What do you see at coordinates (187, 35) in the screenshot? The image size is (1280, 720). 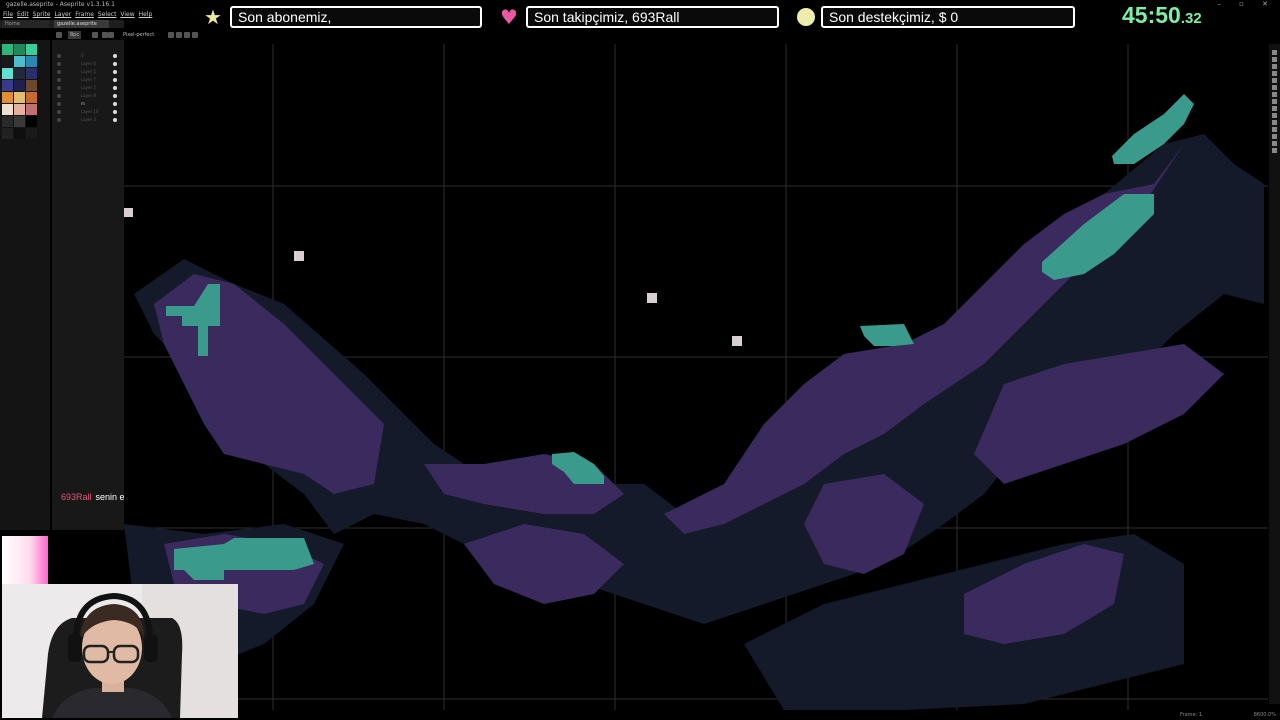 I see `symmetry-y-icon` at bounding box center [187, 35].